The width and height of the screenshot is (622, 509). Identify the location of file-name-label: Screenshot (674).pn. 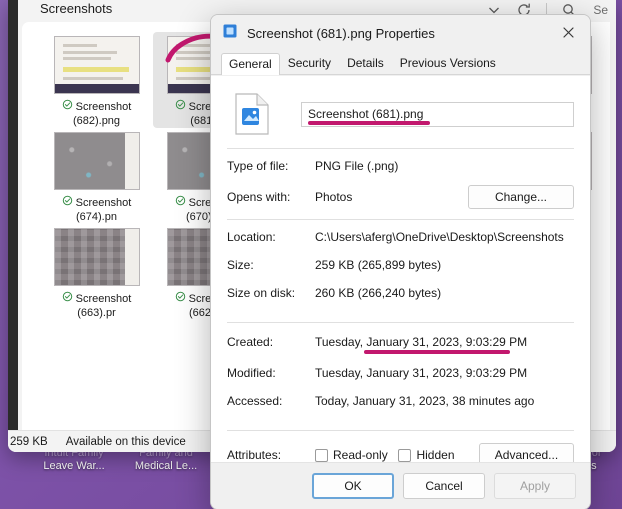
(97, 209).